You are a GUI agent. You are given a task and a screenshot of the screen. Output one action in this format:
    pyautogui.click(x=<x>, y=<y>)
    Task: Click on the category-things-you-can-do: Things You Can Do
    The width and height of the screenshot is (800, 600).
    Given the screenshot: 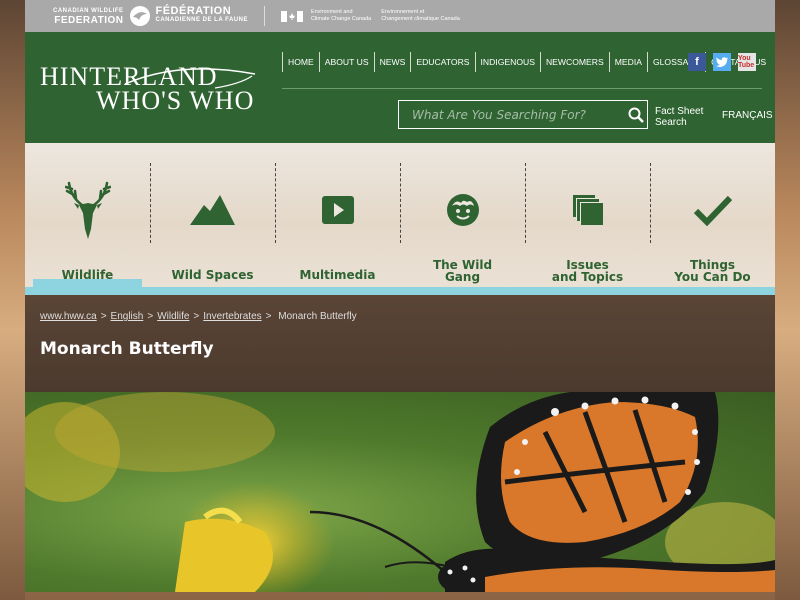 What is the action you would take?
    pyautogui.click(x=712, y=227)
    